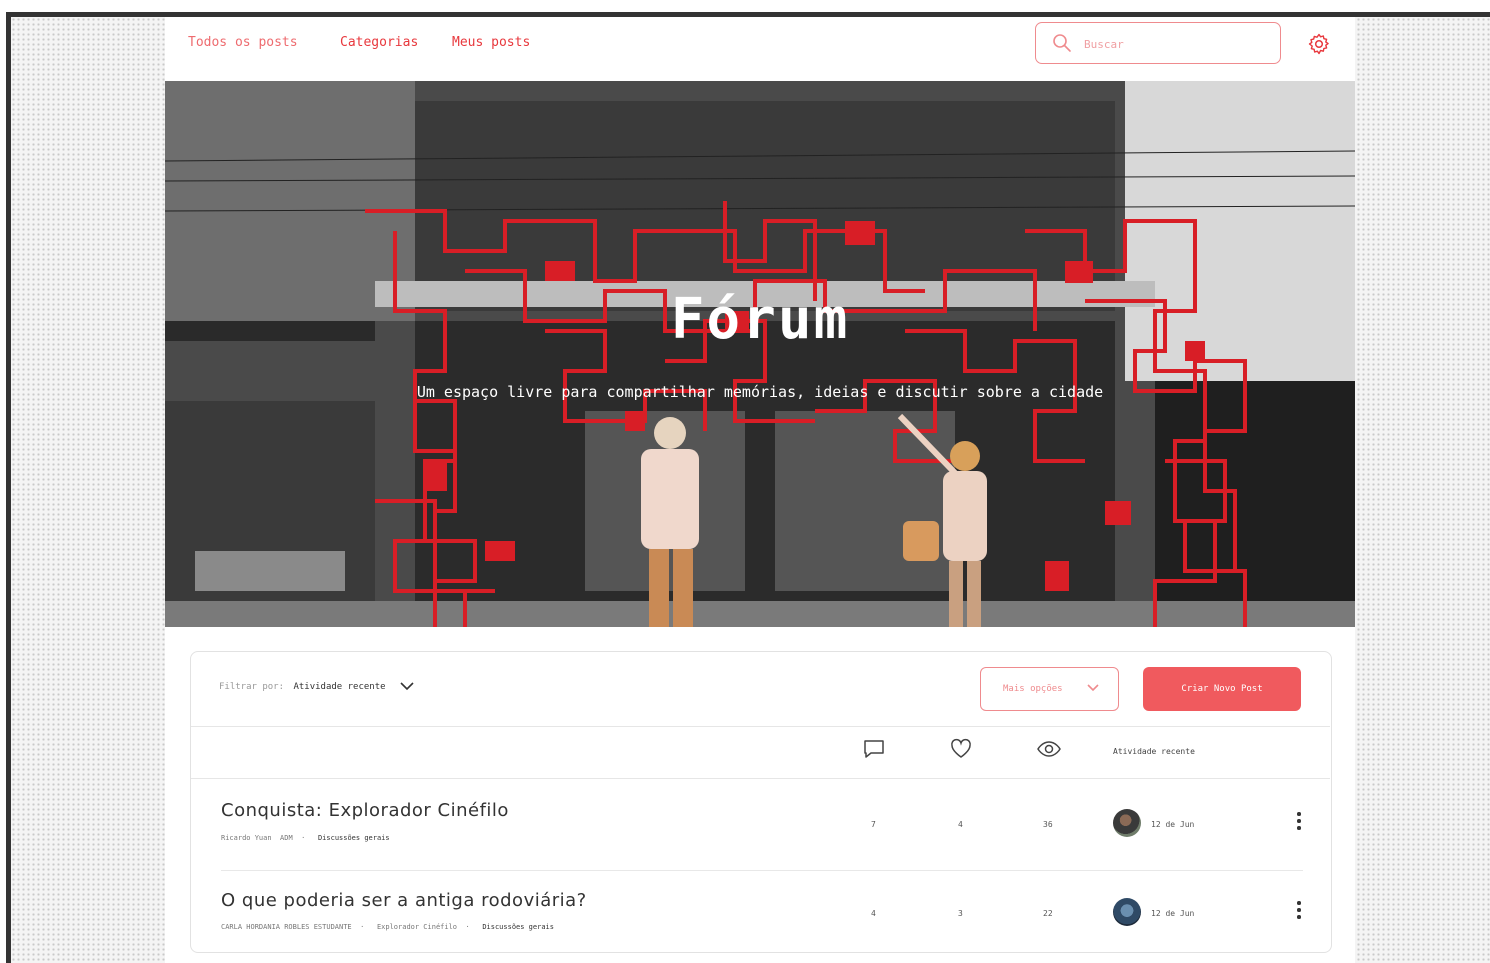 The height and width of the screenshot is (963, 1490). I want to click on heart-icon, so click(961, 748).